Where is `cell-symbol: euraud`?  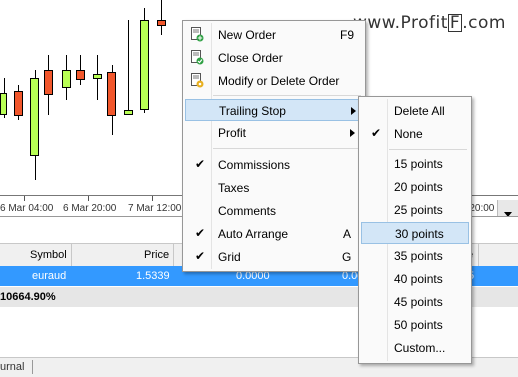
cell-symbol: euraud is located at coordinates (49, 276).